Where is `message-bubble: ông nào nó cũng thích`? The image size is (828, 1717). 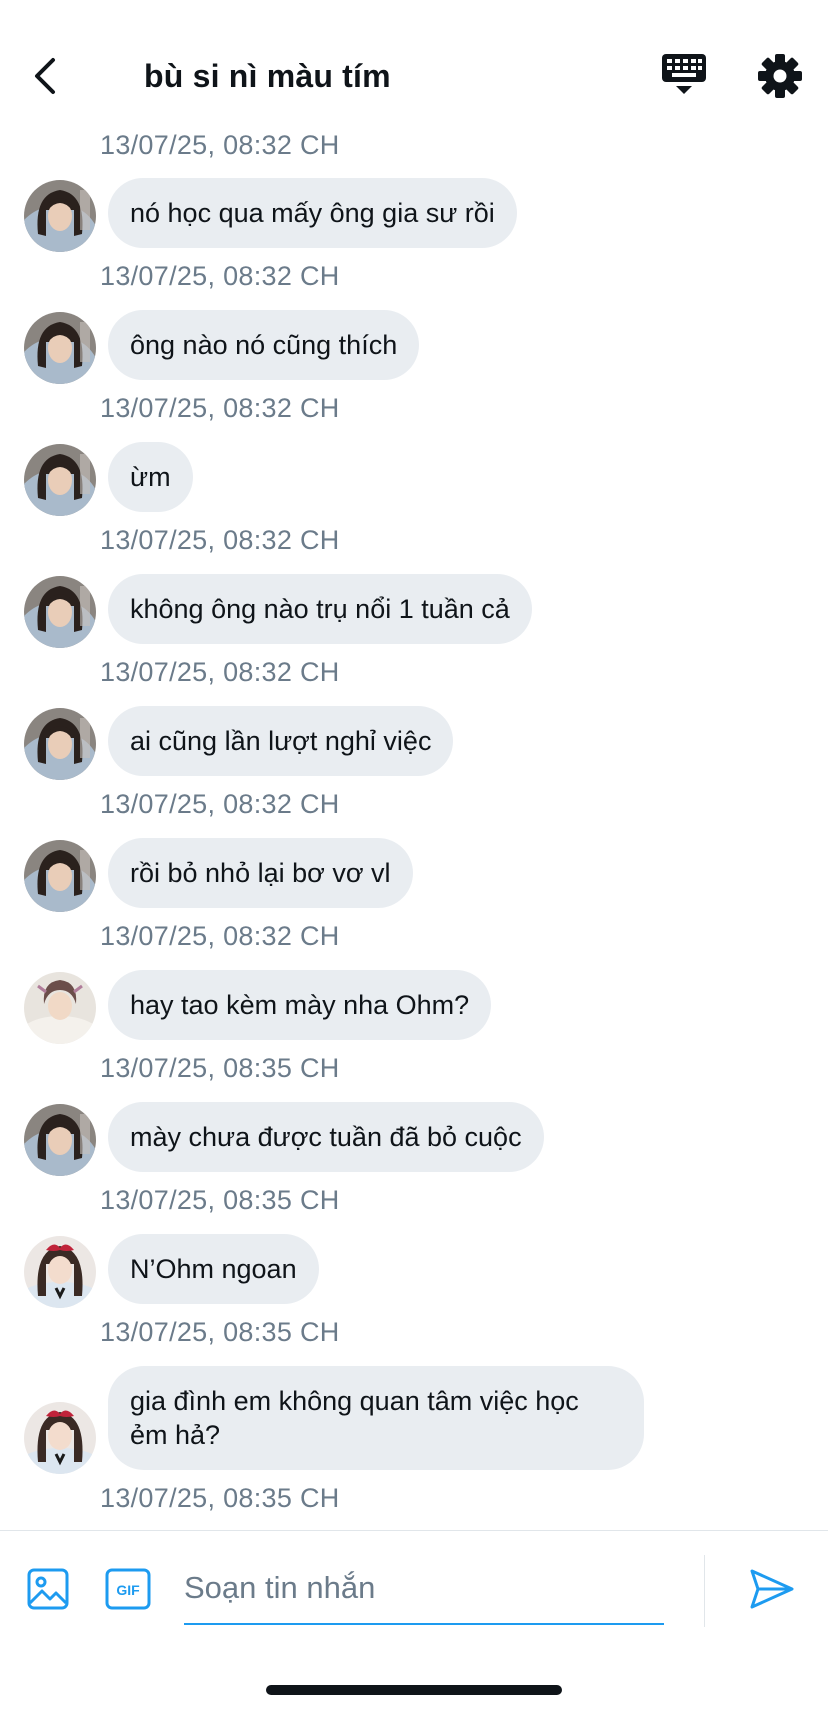
message-bubble: ông nào nó cũng thích is located at coordinates (264, 345).